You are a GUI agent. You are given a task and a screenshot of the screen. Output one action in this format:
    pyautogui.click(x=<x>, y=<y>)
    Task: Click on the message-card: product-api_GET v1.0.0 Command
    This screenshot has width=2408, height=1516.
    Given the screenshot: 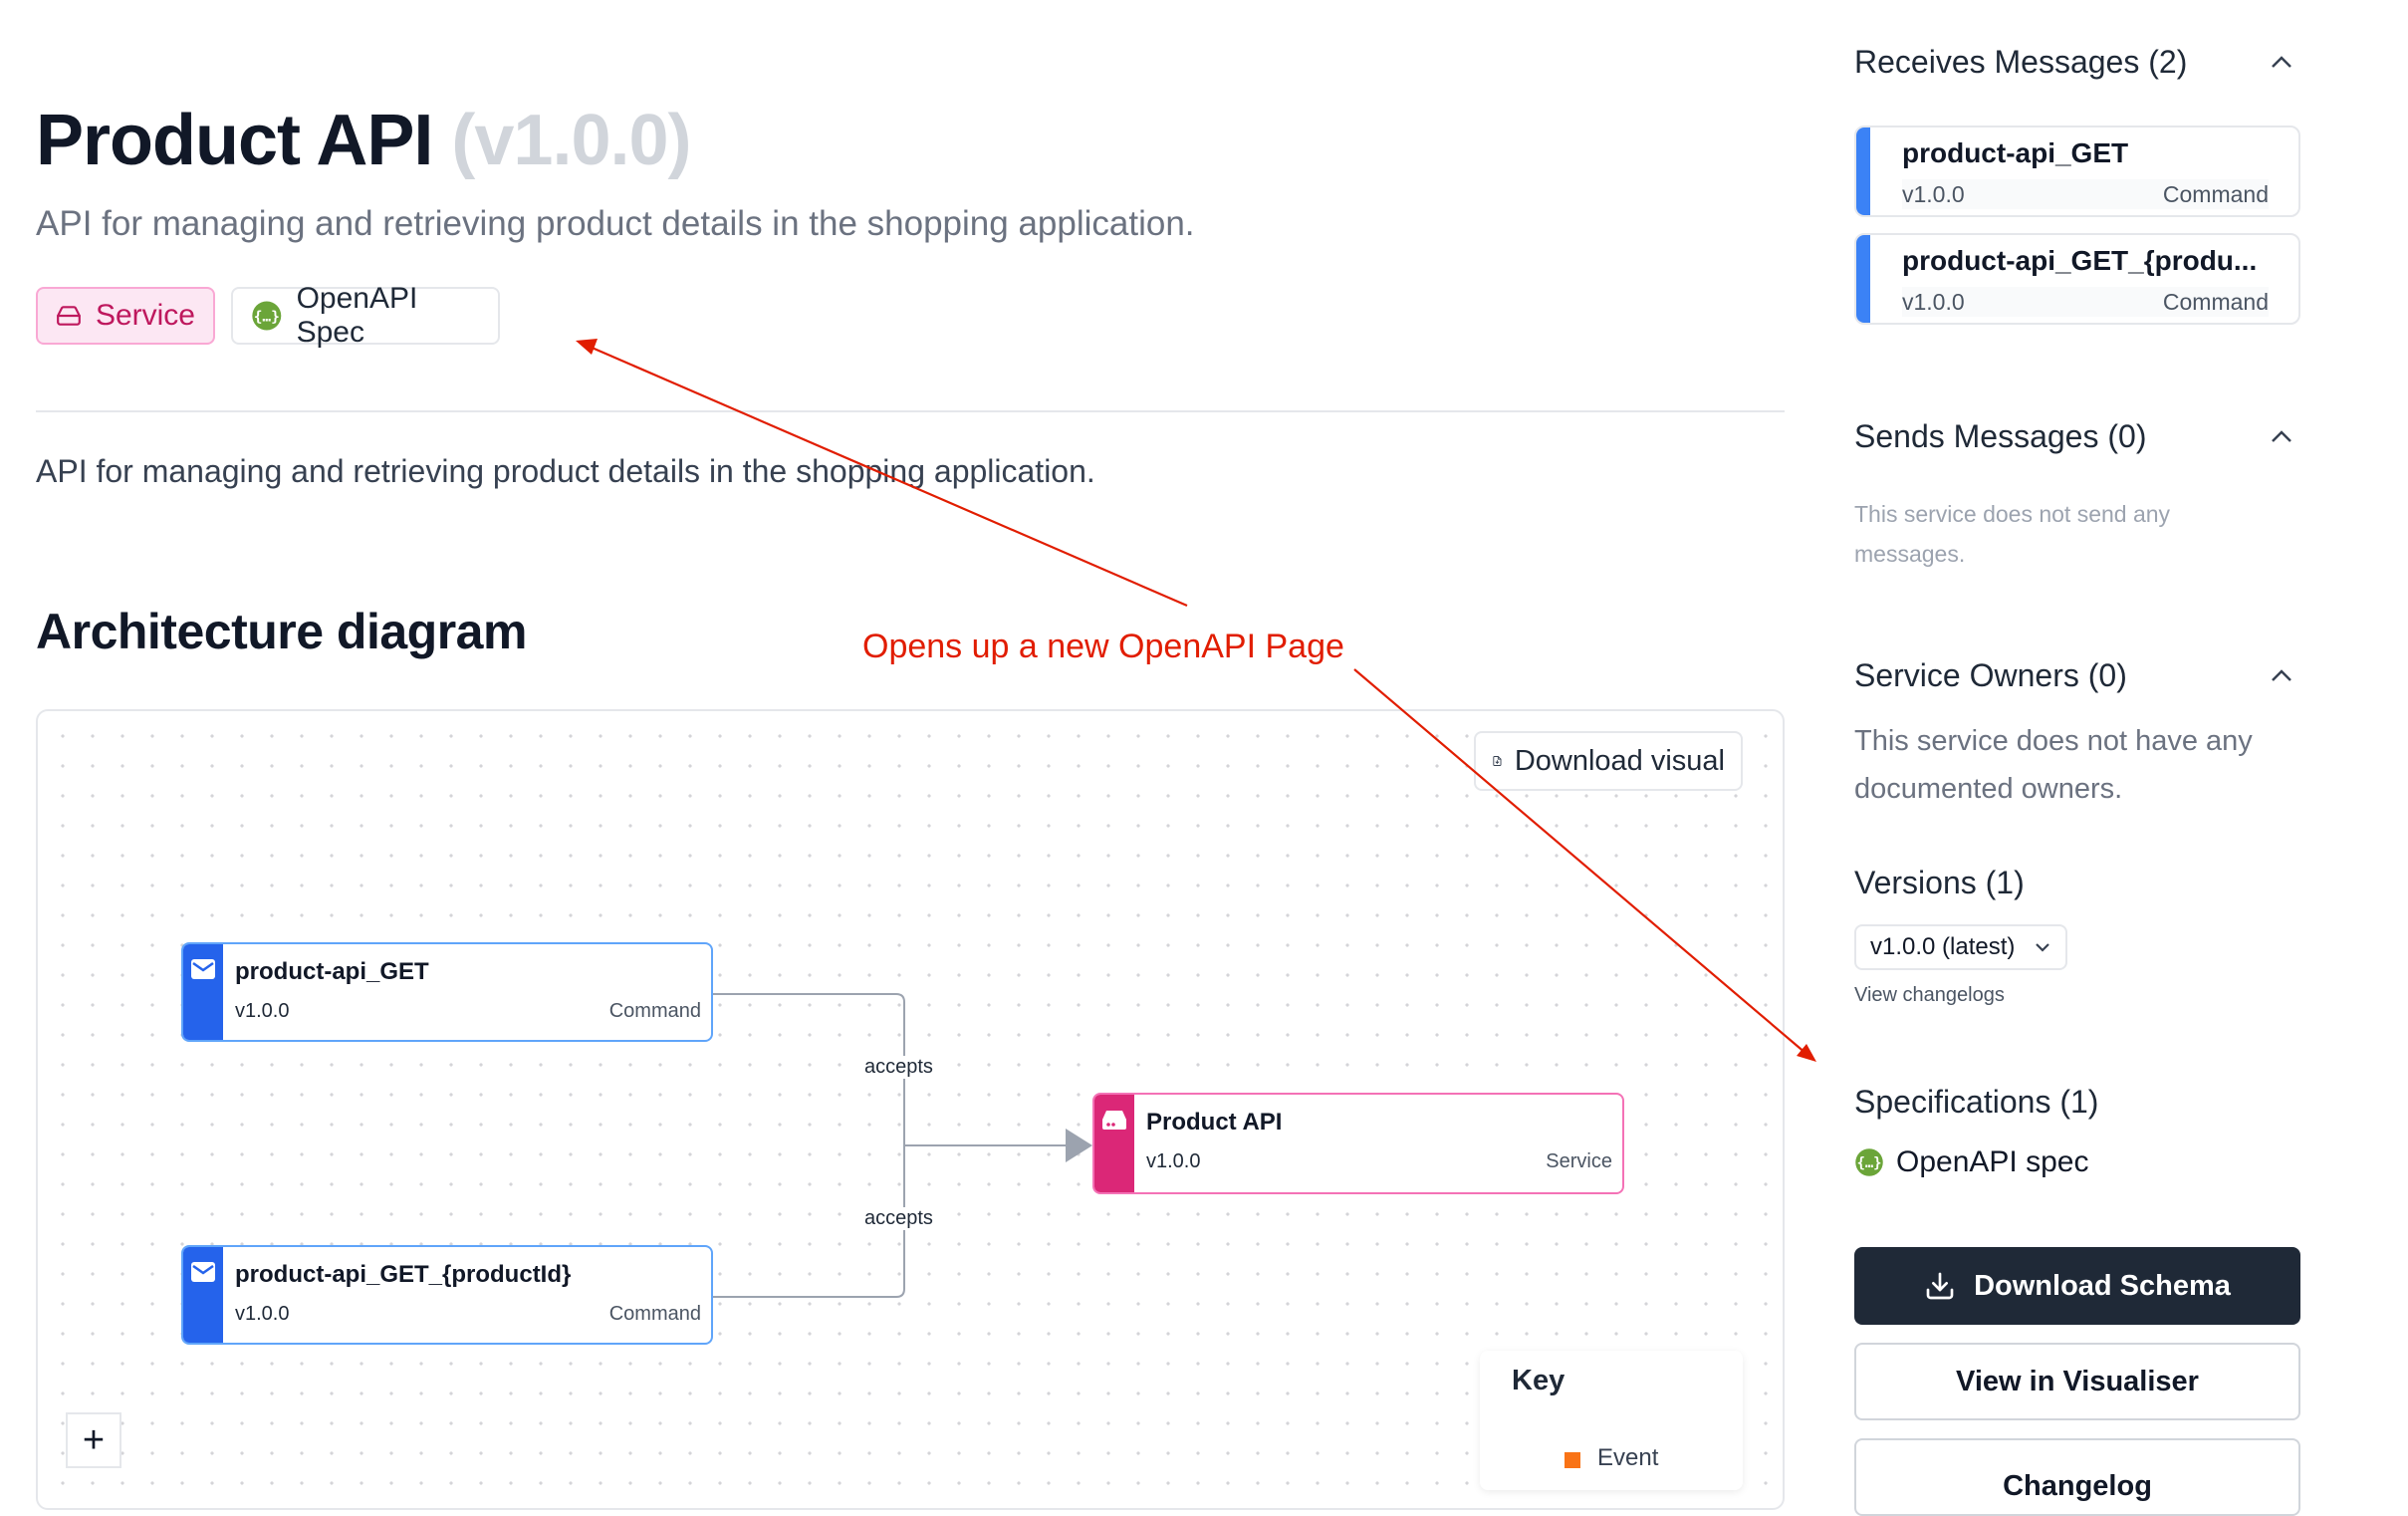 What is the action you would take?
    pyautogui.click(x=2077, y=171)
    